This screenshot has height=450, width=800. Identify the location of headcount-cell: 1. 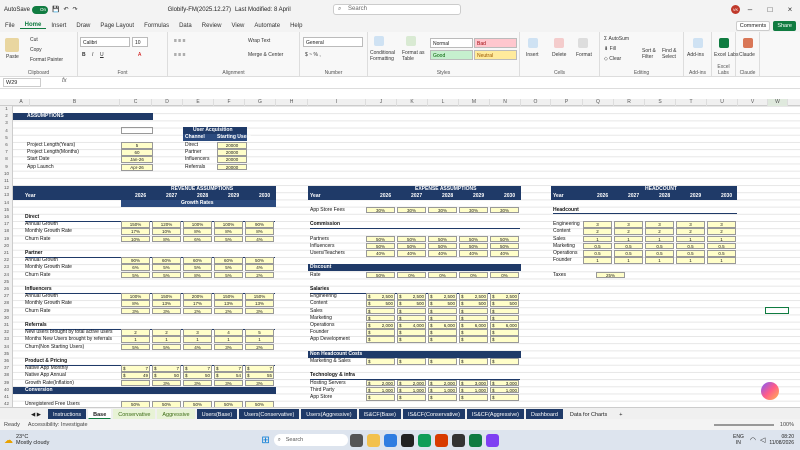
(597, 260).